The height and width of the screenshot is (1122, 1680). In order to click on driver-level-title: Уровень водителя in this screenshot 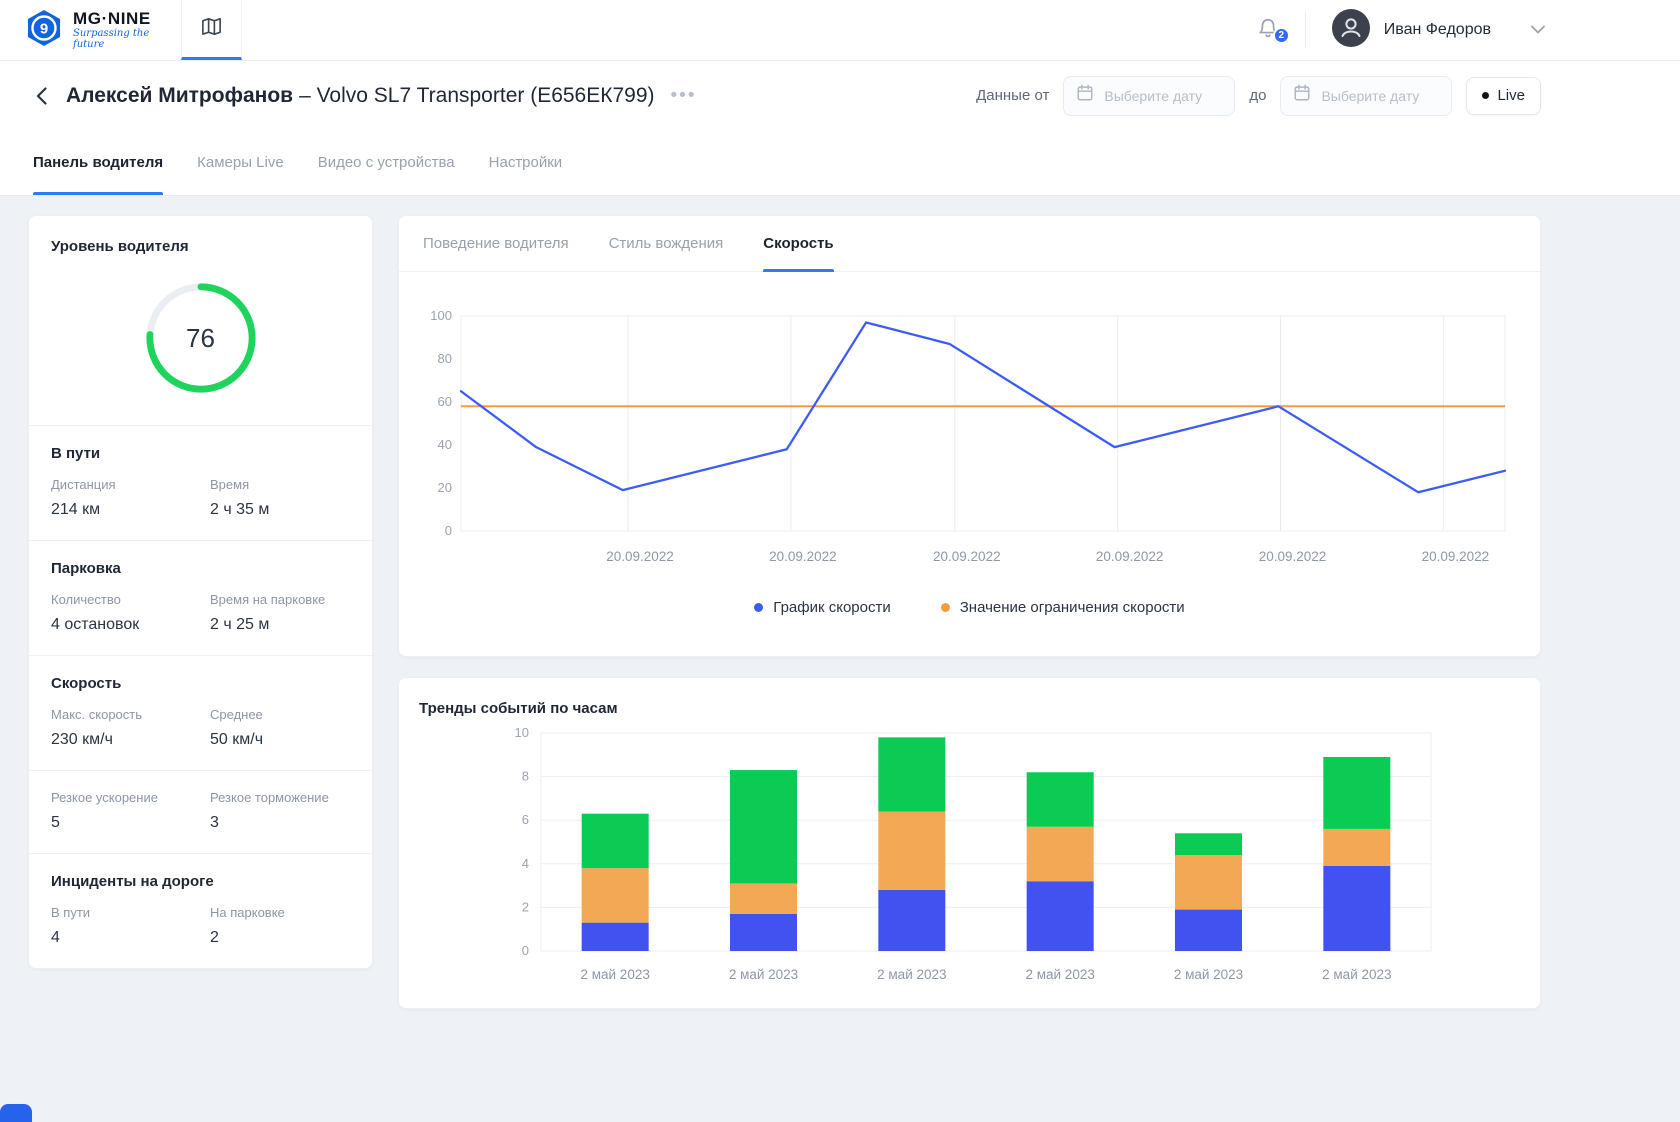, I will do `click(120, 246)`.